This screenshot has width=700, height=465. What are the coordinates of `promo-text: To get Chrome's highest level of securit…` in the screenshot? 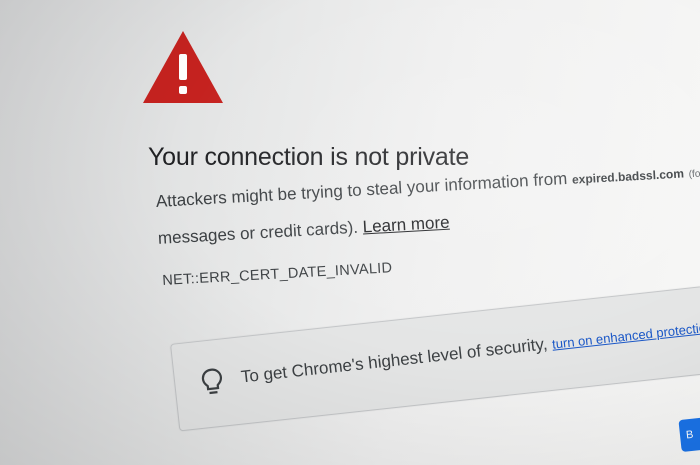 It's located at (470, 351).